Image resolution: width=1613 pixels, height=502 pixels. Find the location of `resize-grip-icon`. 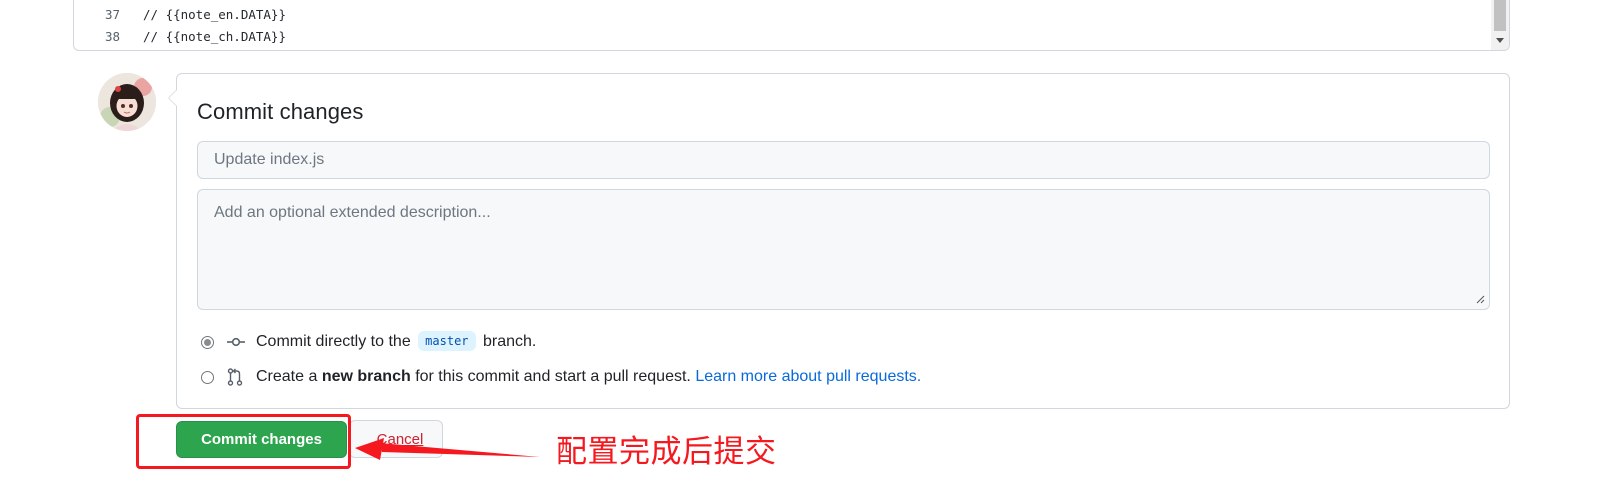

resize-grip-icon is located at coordinates (1480, 299).